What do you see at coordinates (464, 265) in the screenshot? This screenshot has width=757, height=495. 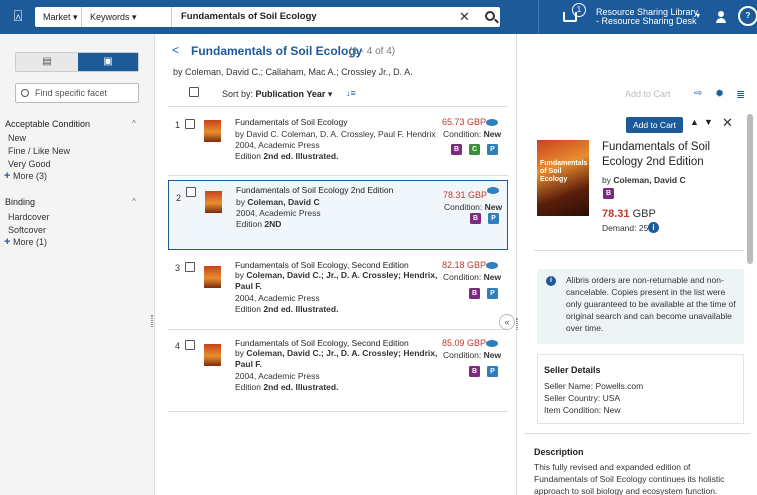 I see `row-price: 82.18 GBP` at bounding box center [464, 265].